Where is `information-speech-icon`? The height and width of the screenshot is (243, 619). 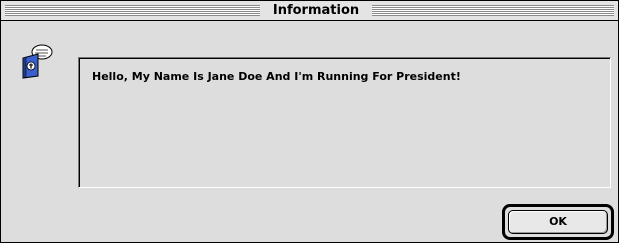
information-speech-icon is located at coordinates (37, 61).